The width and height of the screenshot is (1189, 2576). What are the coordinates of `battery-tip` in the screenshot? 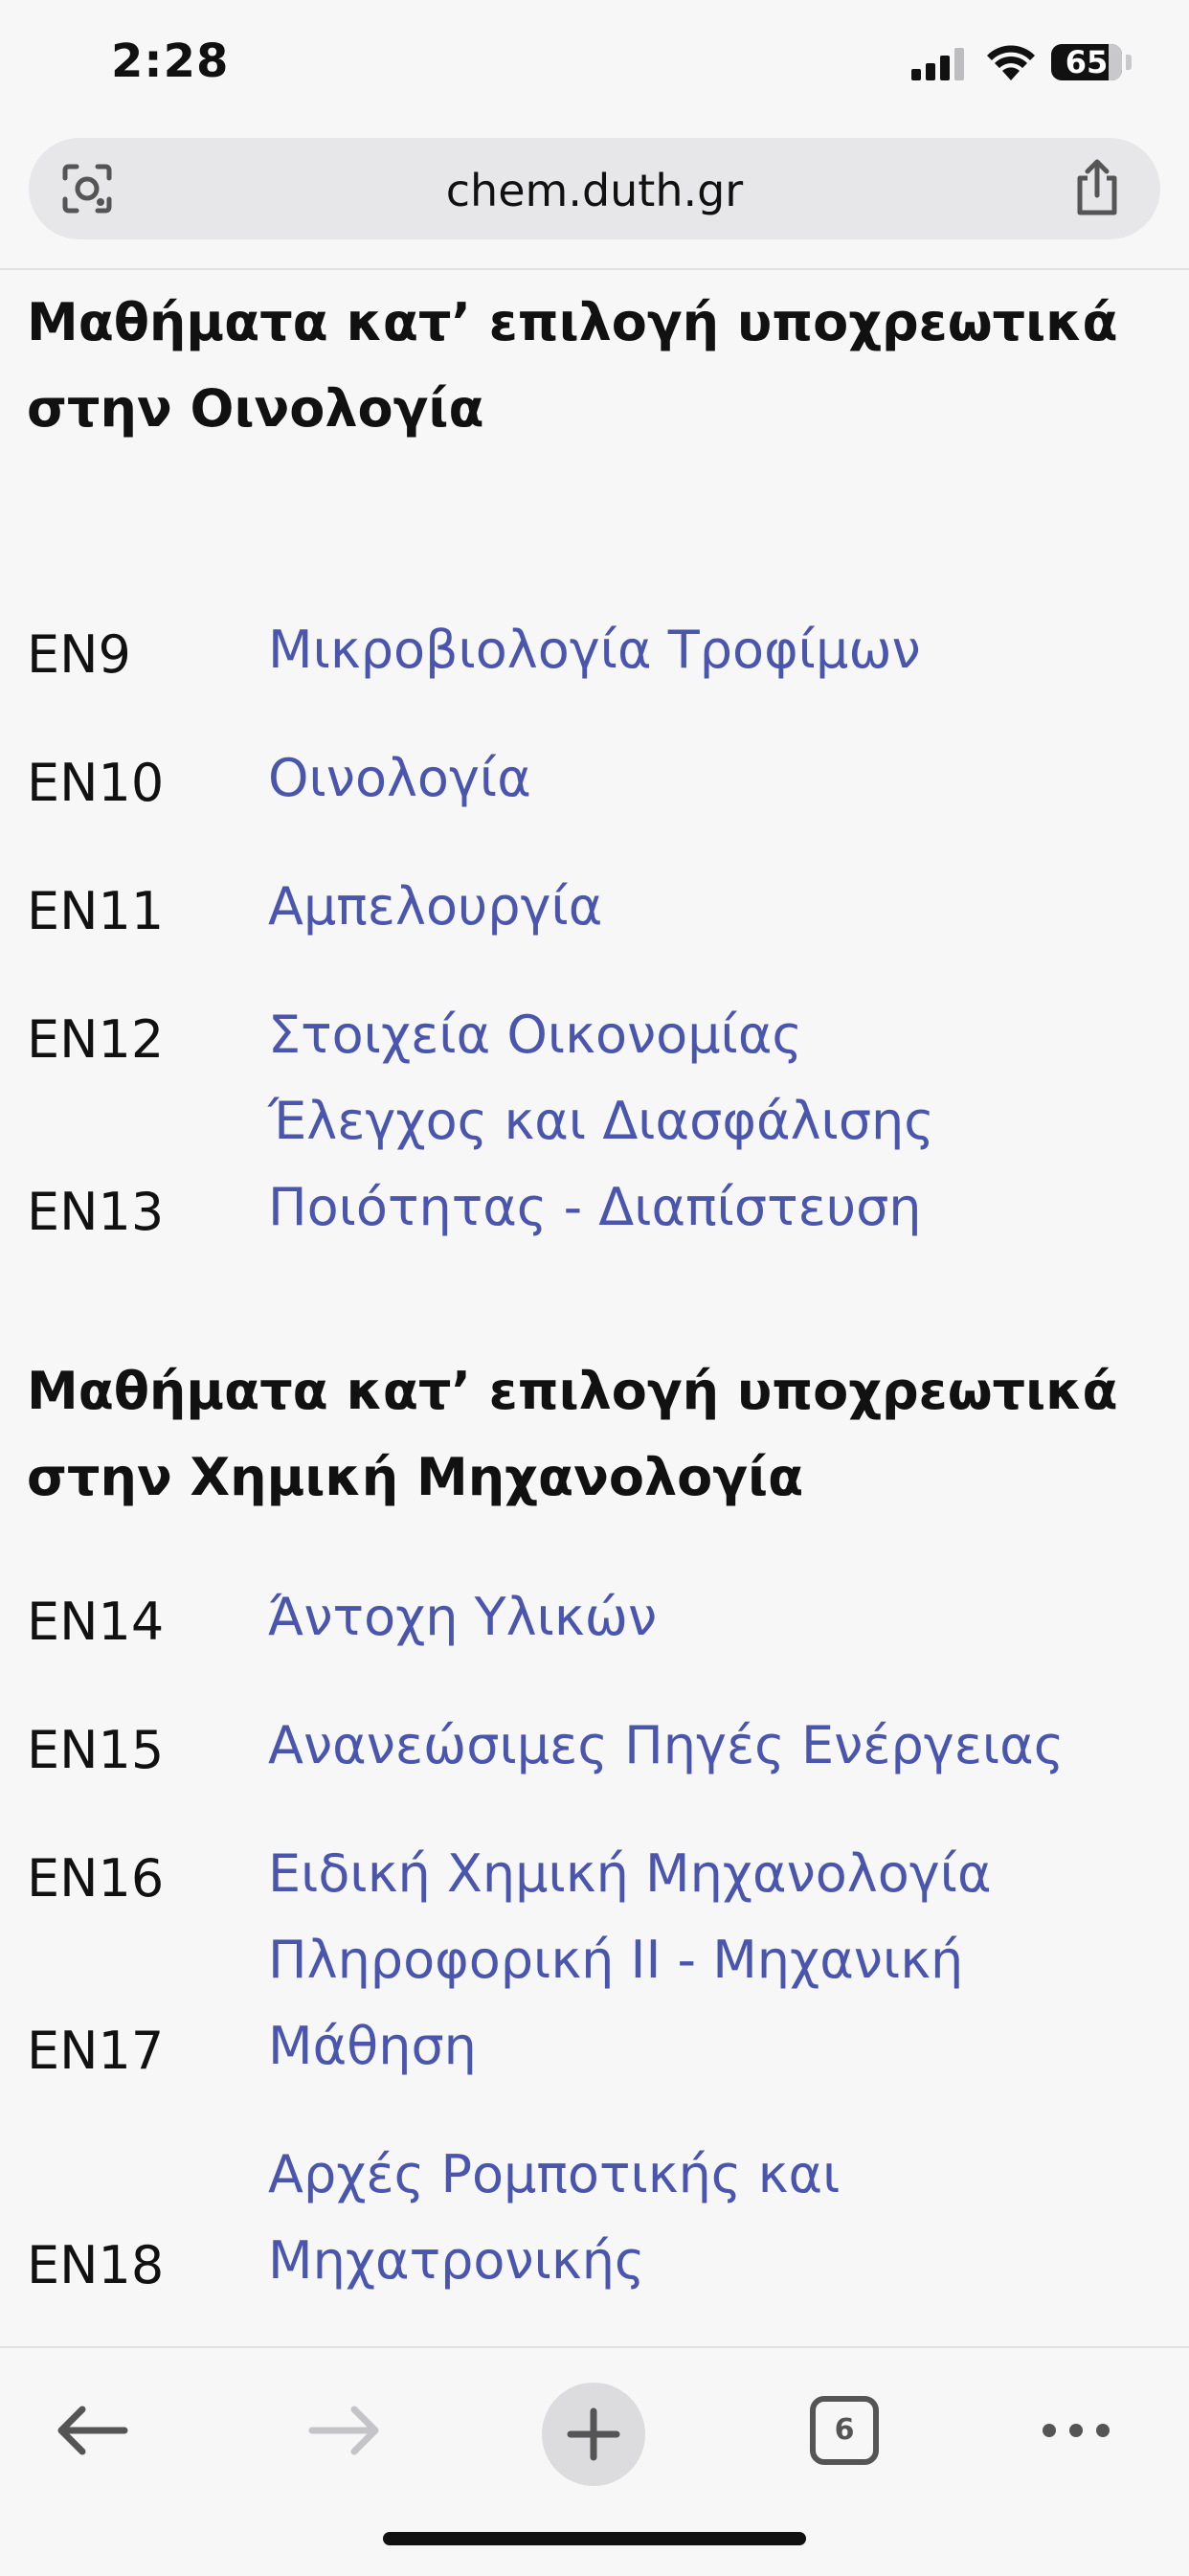 It's located at (1129, 62).